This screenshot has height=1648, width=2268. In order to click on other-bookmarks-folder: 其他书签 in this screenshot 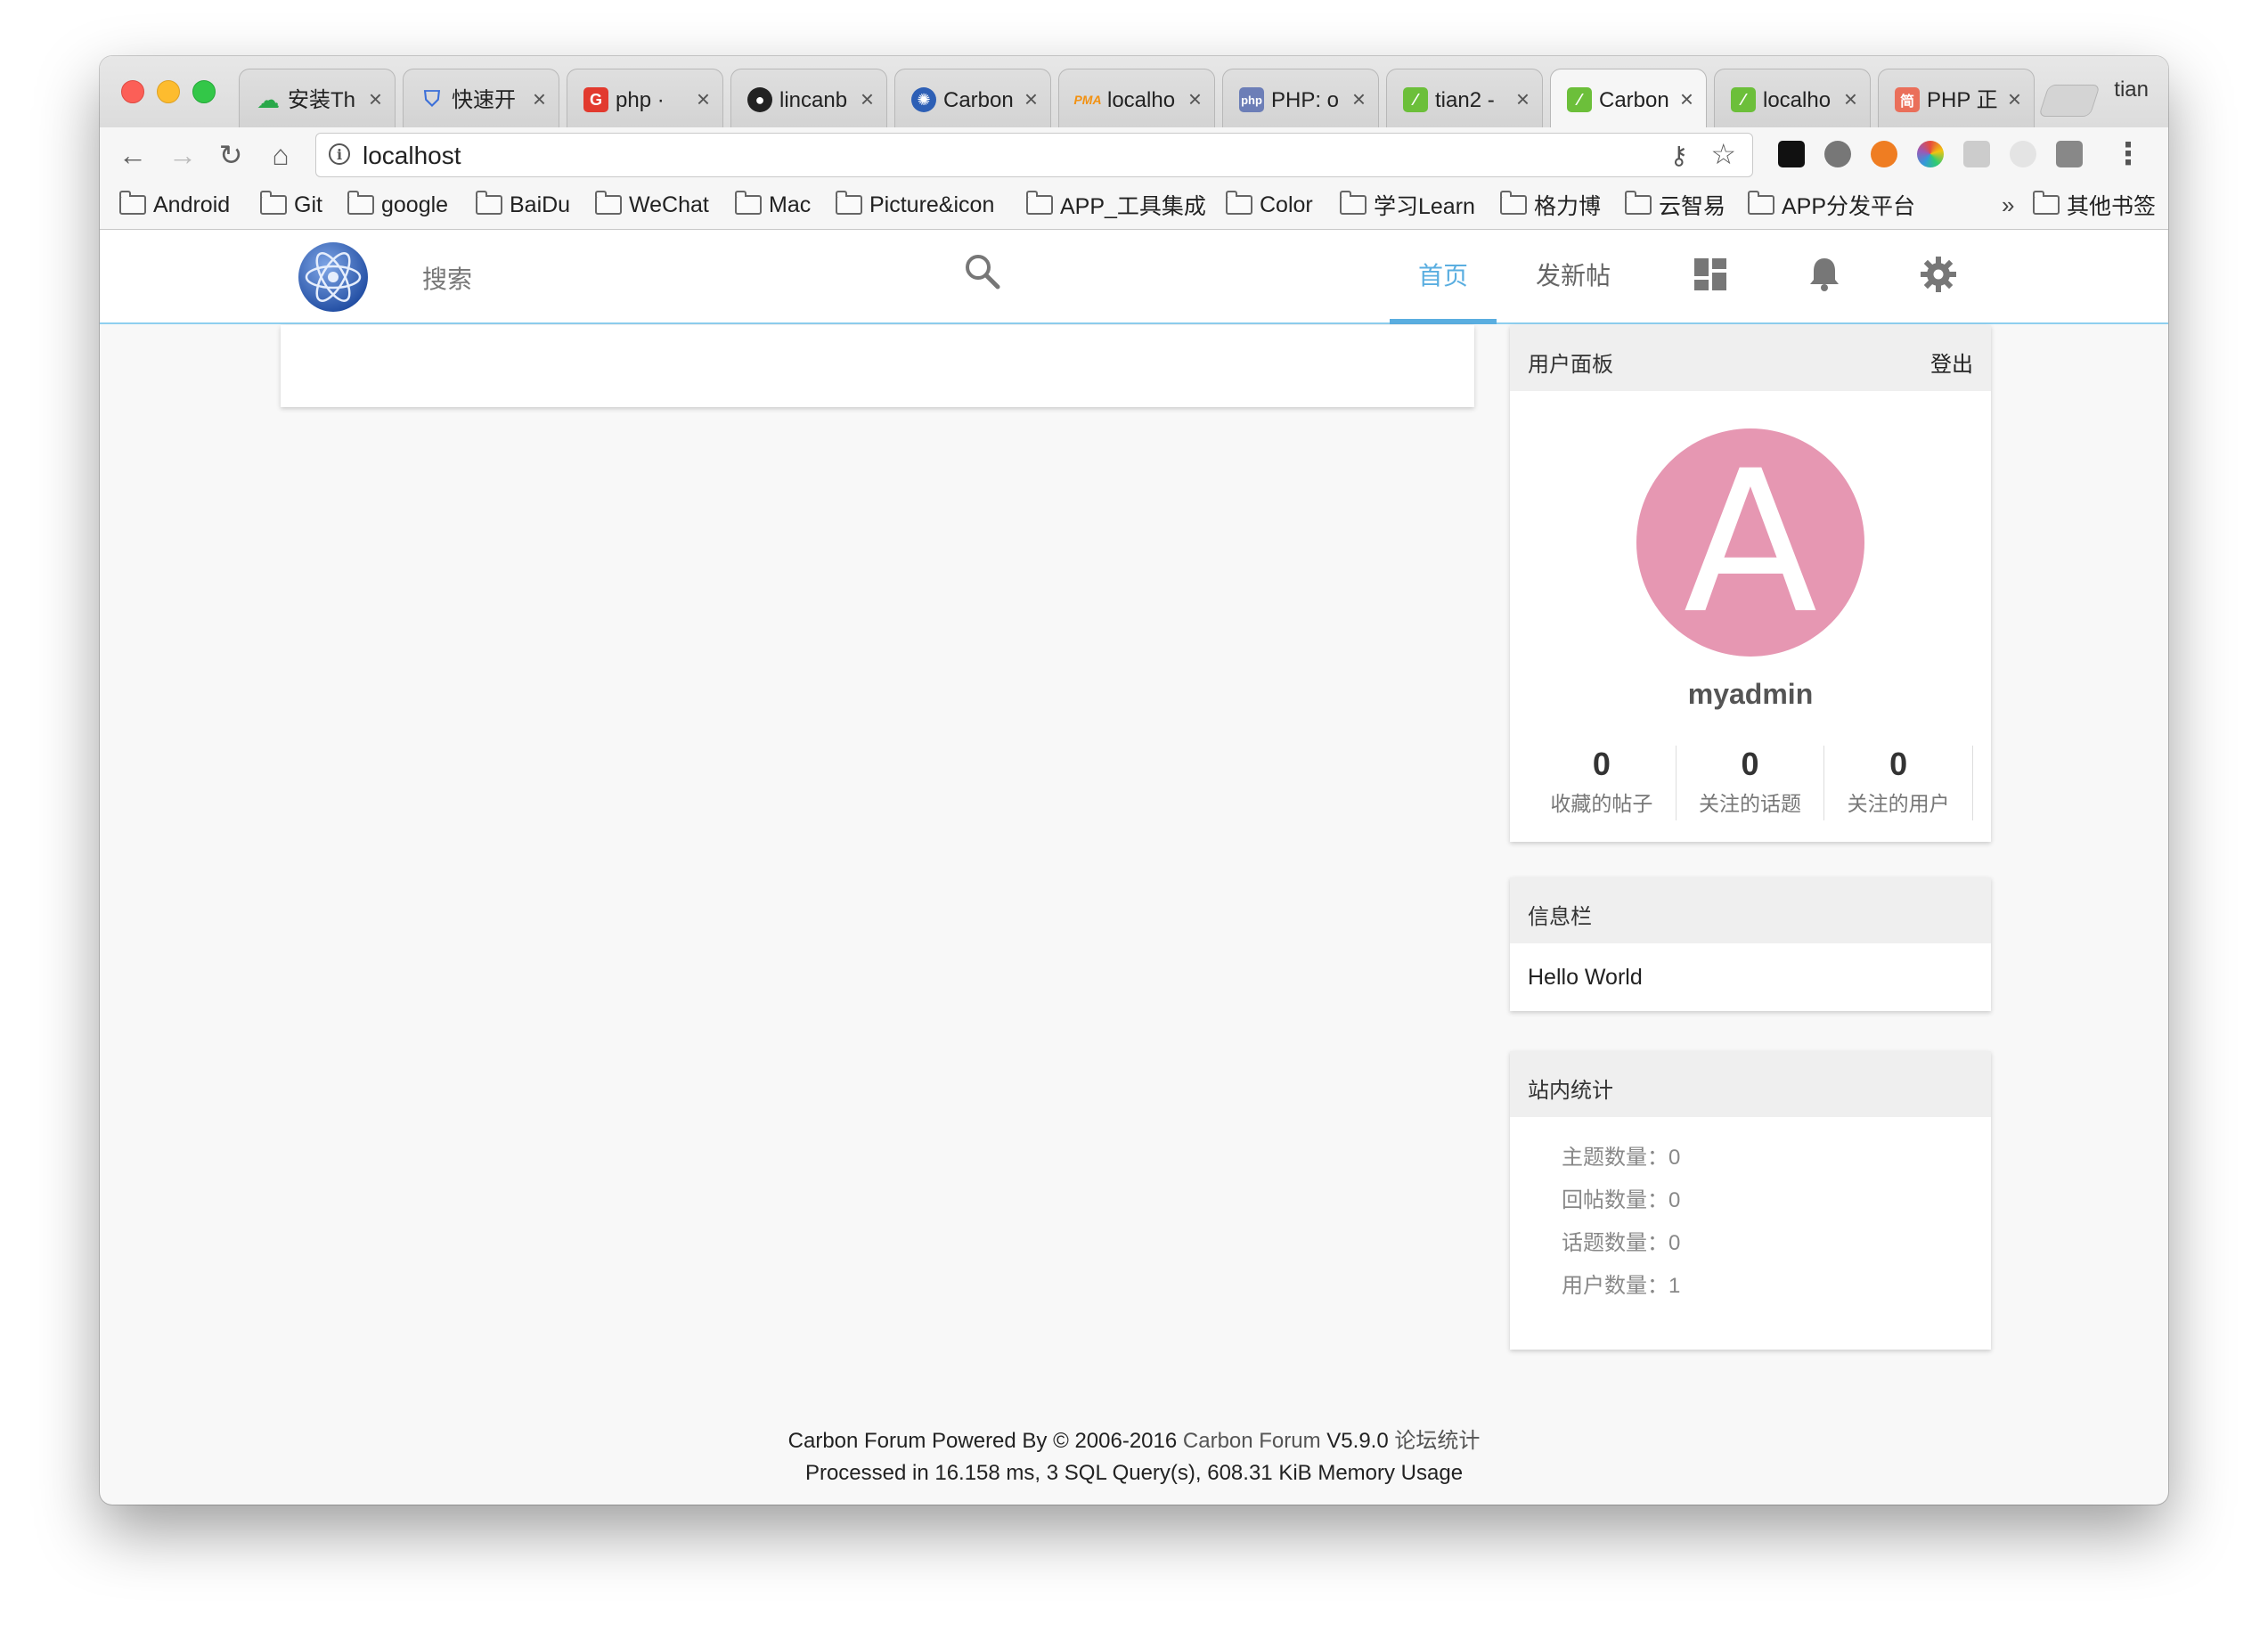, I will do `click(2094, 205)`.